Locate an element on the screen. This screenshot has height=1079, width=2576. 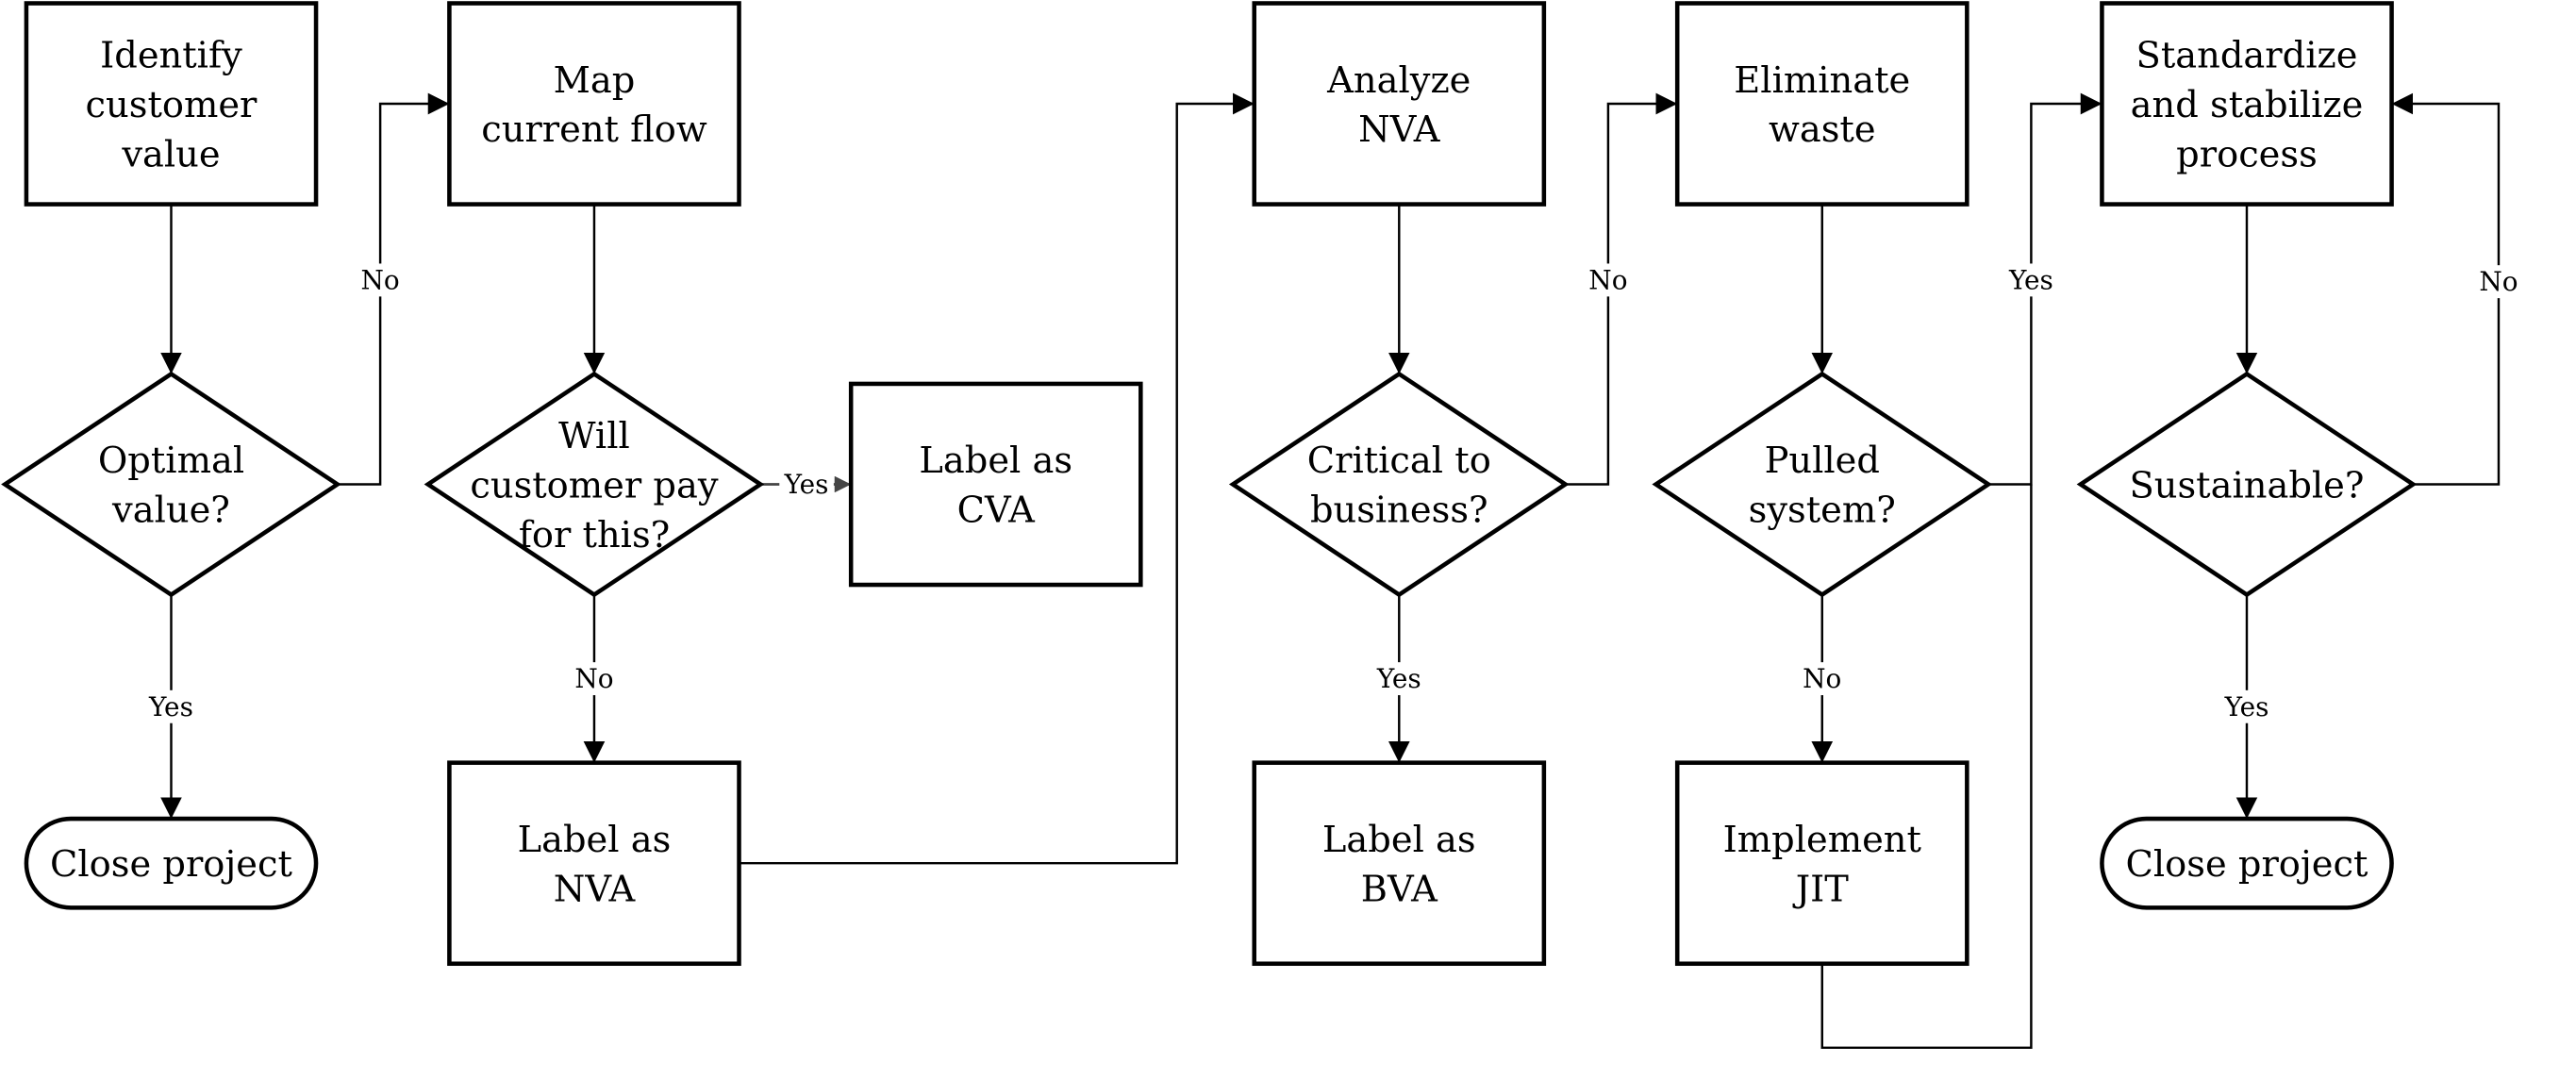
node-optimal: Optimal value? is located at coordinates (171, 485).